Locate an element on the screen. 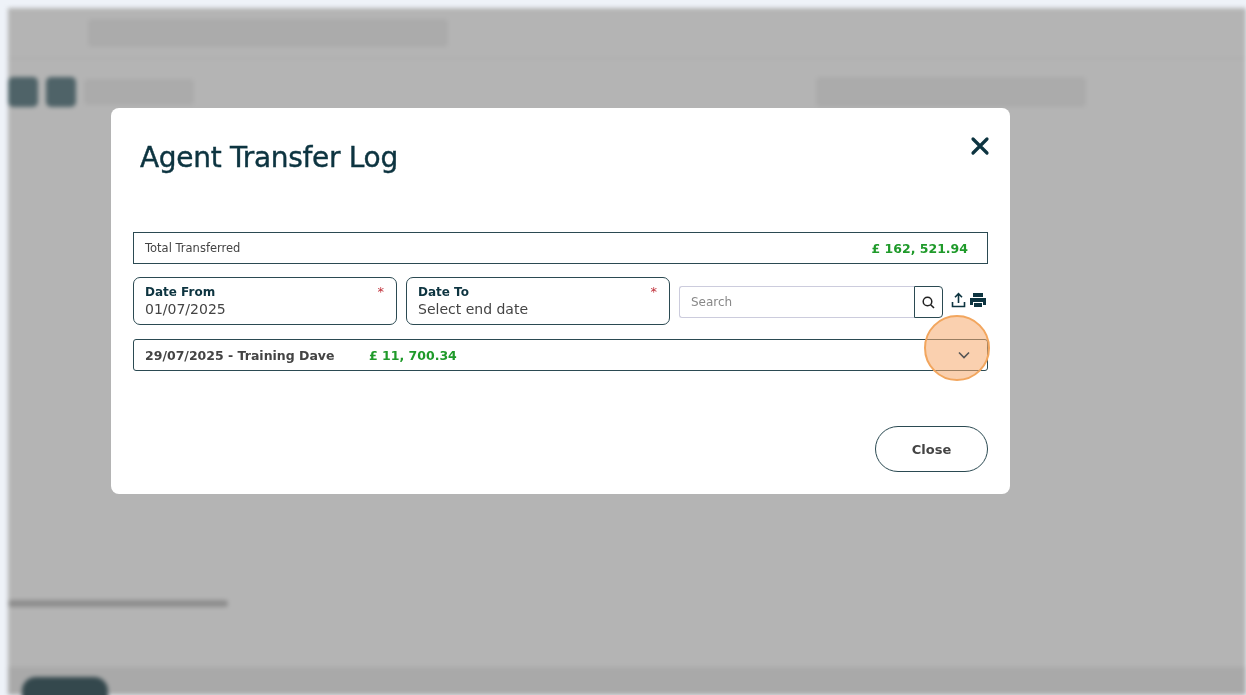 The height and width of the screenshot is (695, 1246). field-label: Date From is located at coordinates (180, 292).